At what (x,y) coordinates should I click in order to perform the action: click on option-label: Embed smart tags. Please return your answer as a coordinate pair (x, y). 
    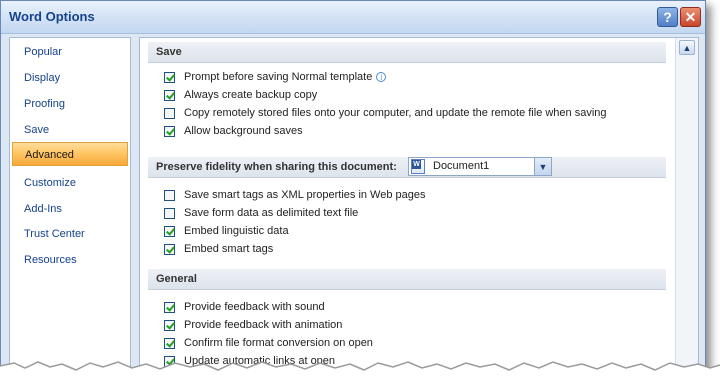
    Looking at the image, I should click on (229, 249).